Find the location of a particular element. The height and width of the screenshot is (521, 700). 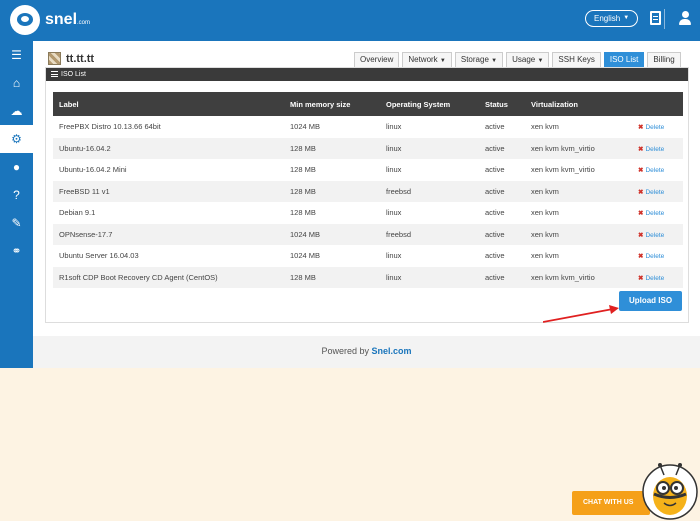

user-icon: ● is located at coordinates (16, 167).